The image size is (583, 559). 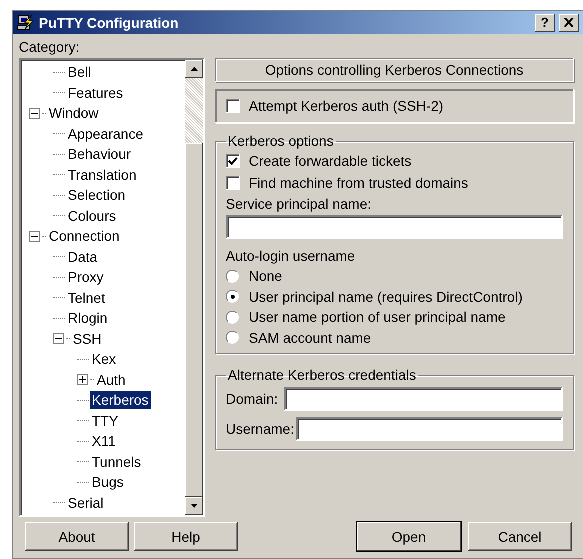 I want to click on section-label: Auto-login username, so click(x=291, y=256).